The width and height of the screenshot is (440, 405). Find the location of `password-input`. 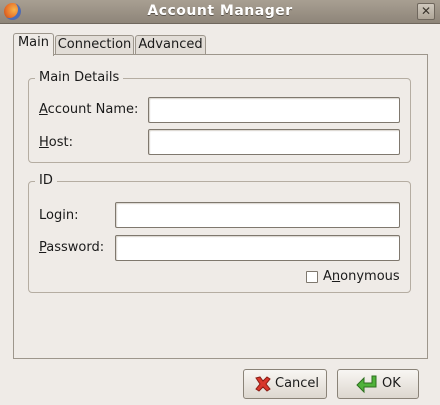

password-input is located at coordinates (257, 248).